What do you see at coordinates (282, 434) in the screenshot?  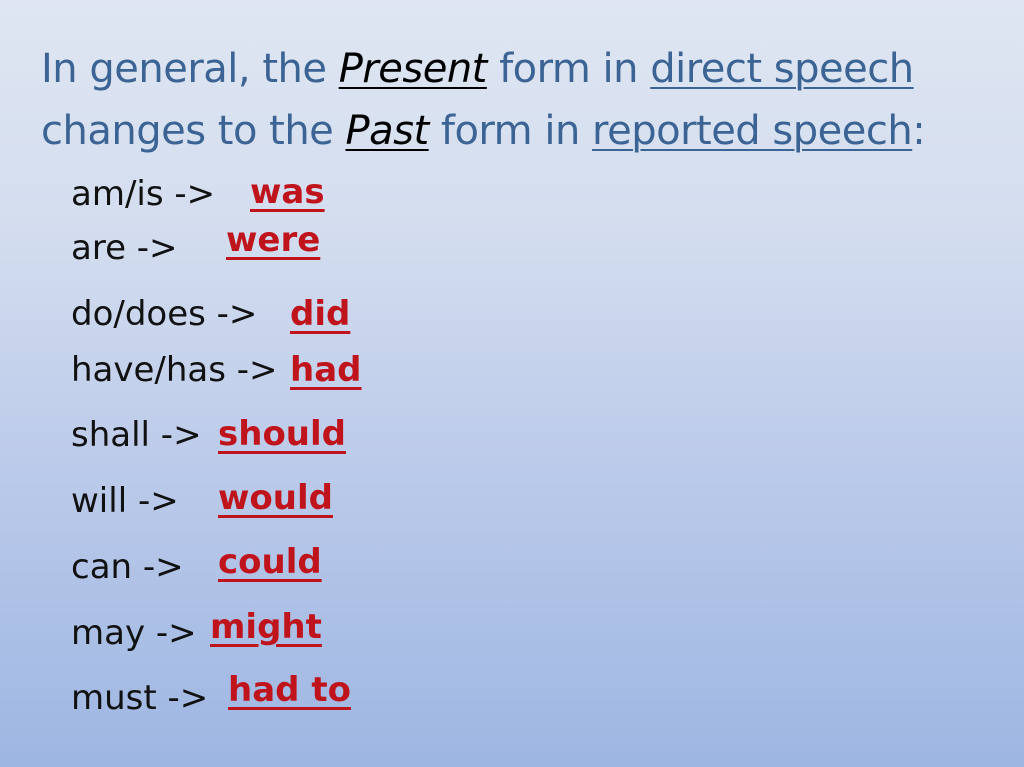 I see `past-form: should` at bounding box center [282, 434].